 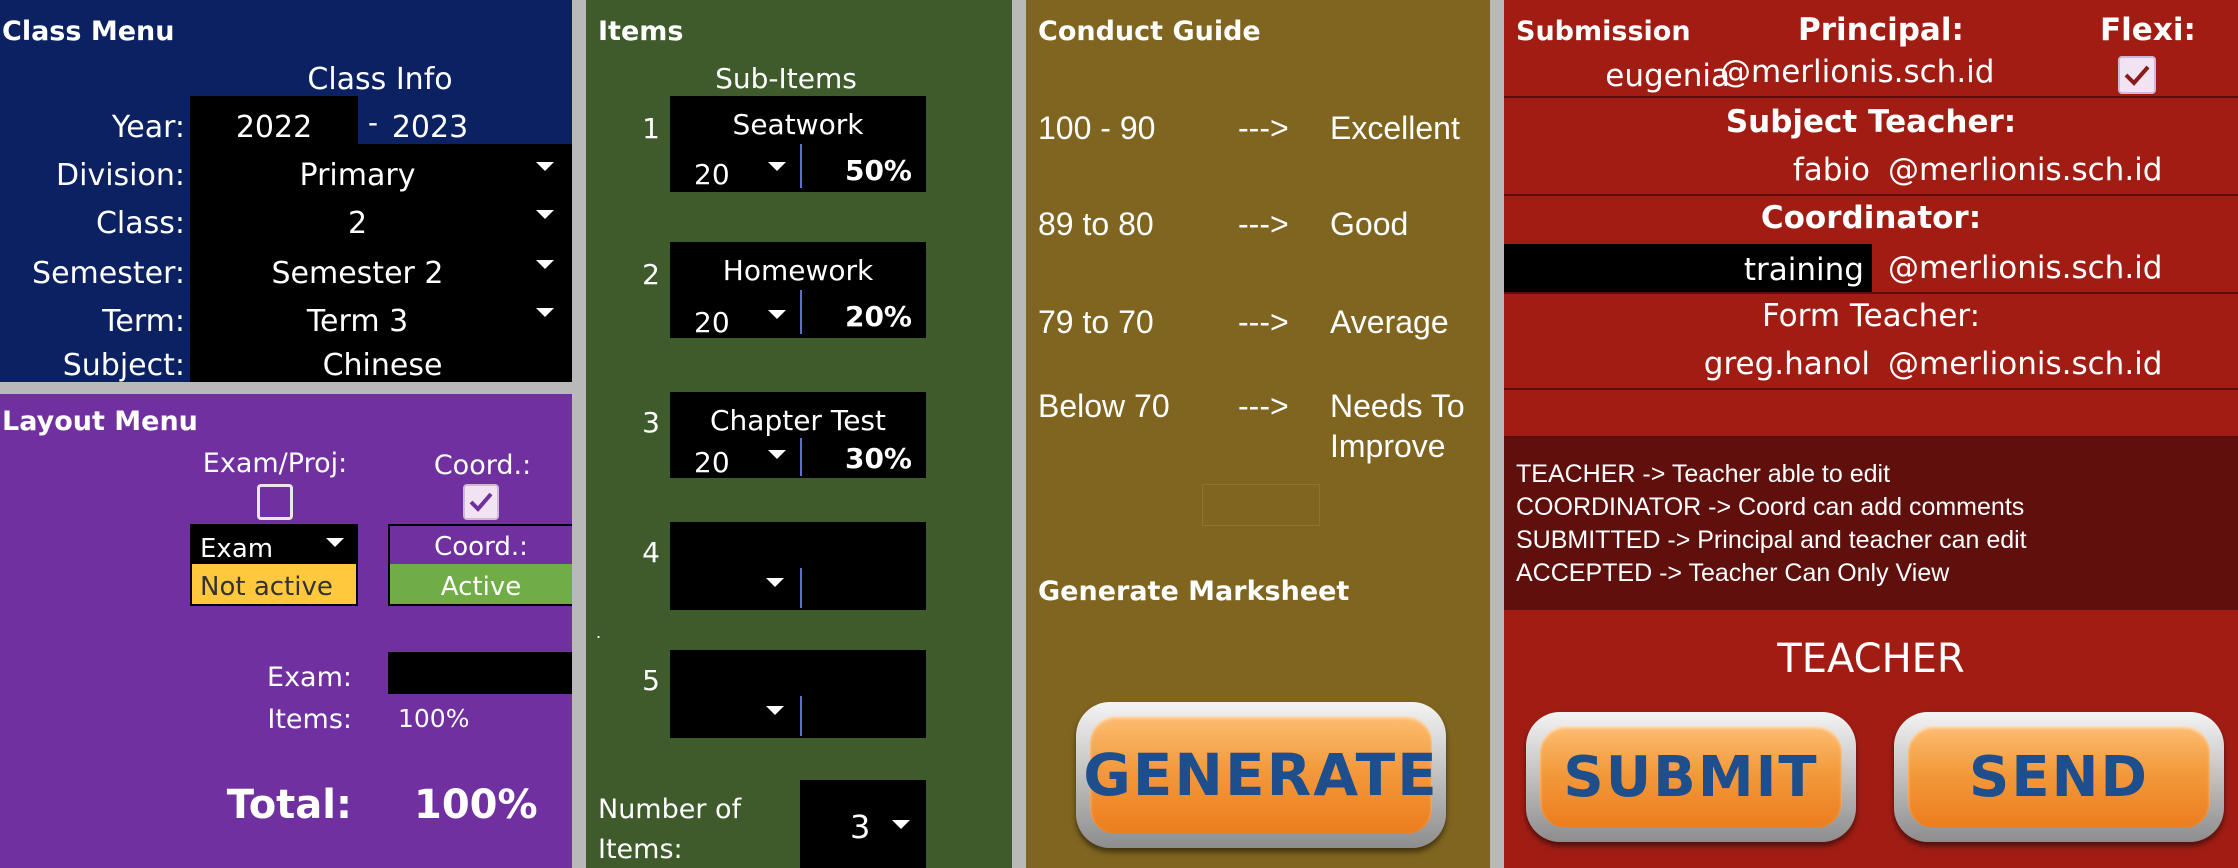 I want to click on items-weight-value: 100%, so click(x=434, y=718).